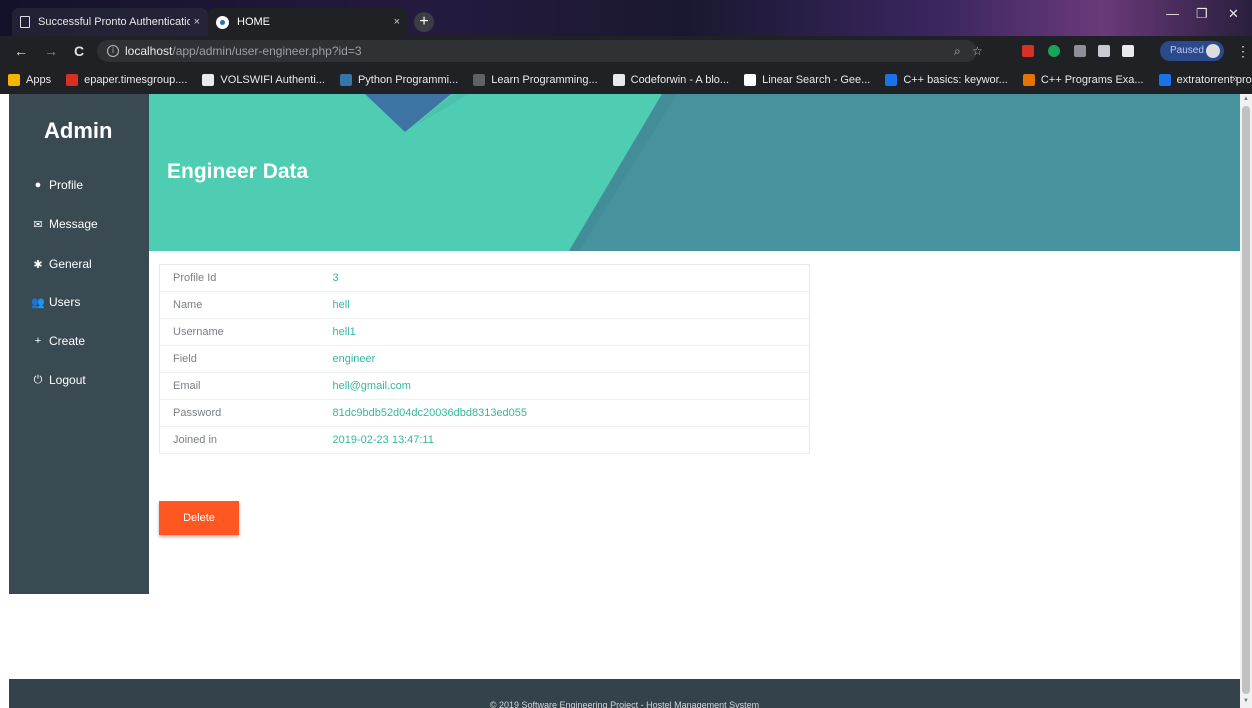 This screenshot has width=1252, height=708. What do you see at coordinates (1054, 51) in the screenshot?
I see `grammarly-extension-icon` at bounding box center [1054, 51].